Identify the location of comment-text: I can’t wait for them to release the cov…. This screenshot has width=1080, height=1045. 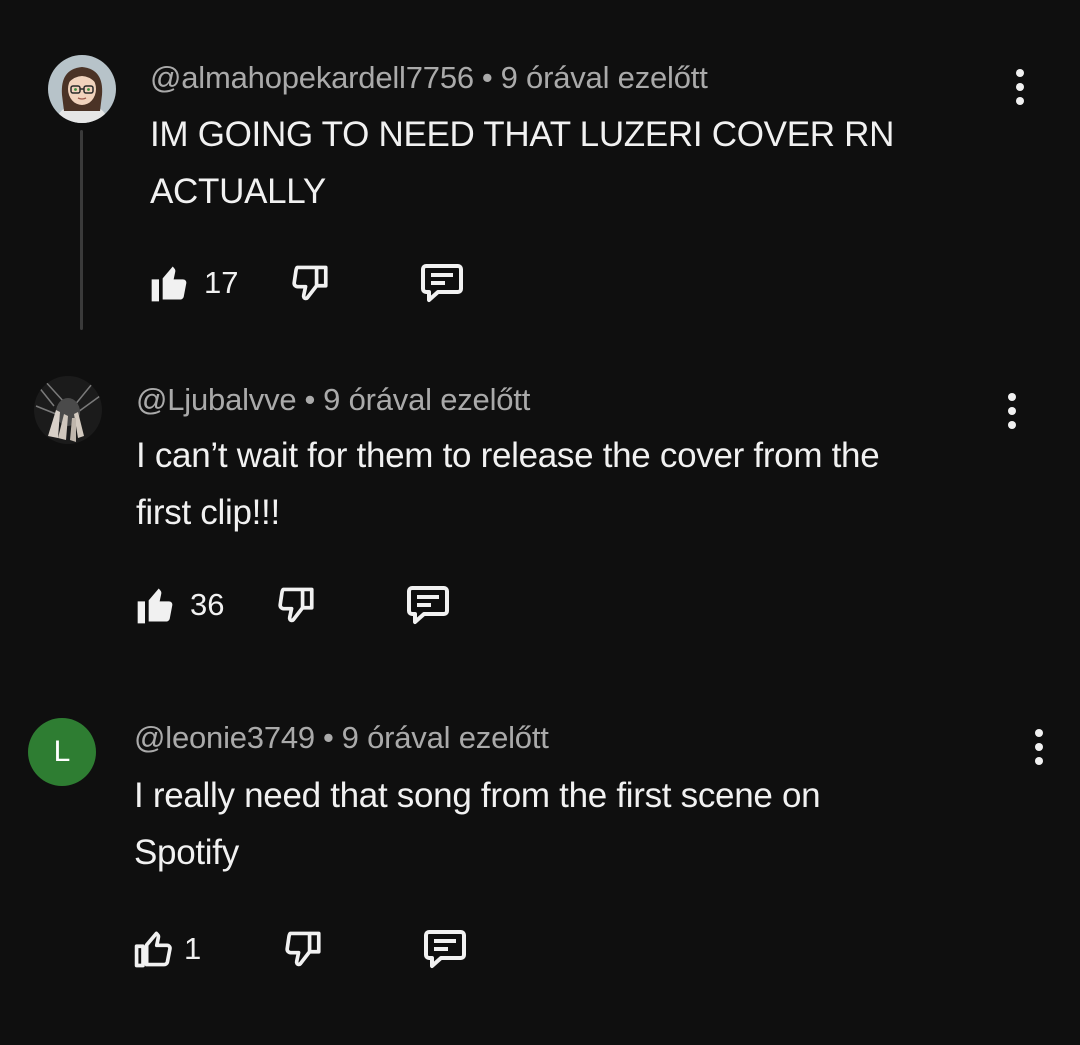
(508, 484).